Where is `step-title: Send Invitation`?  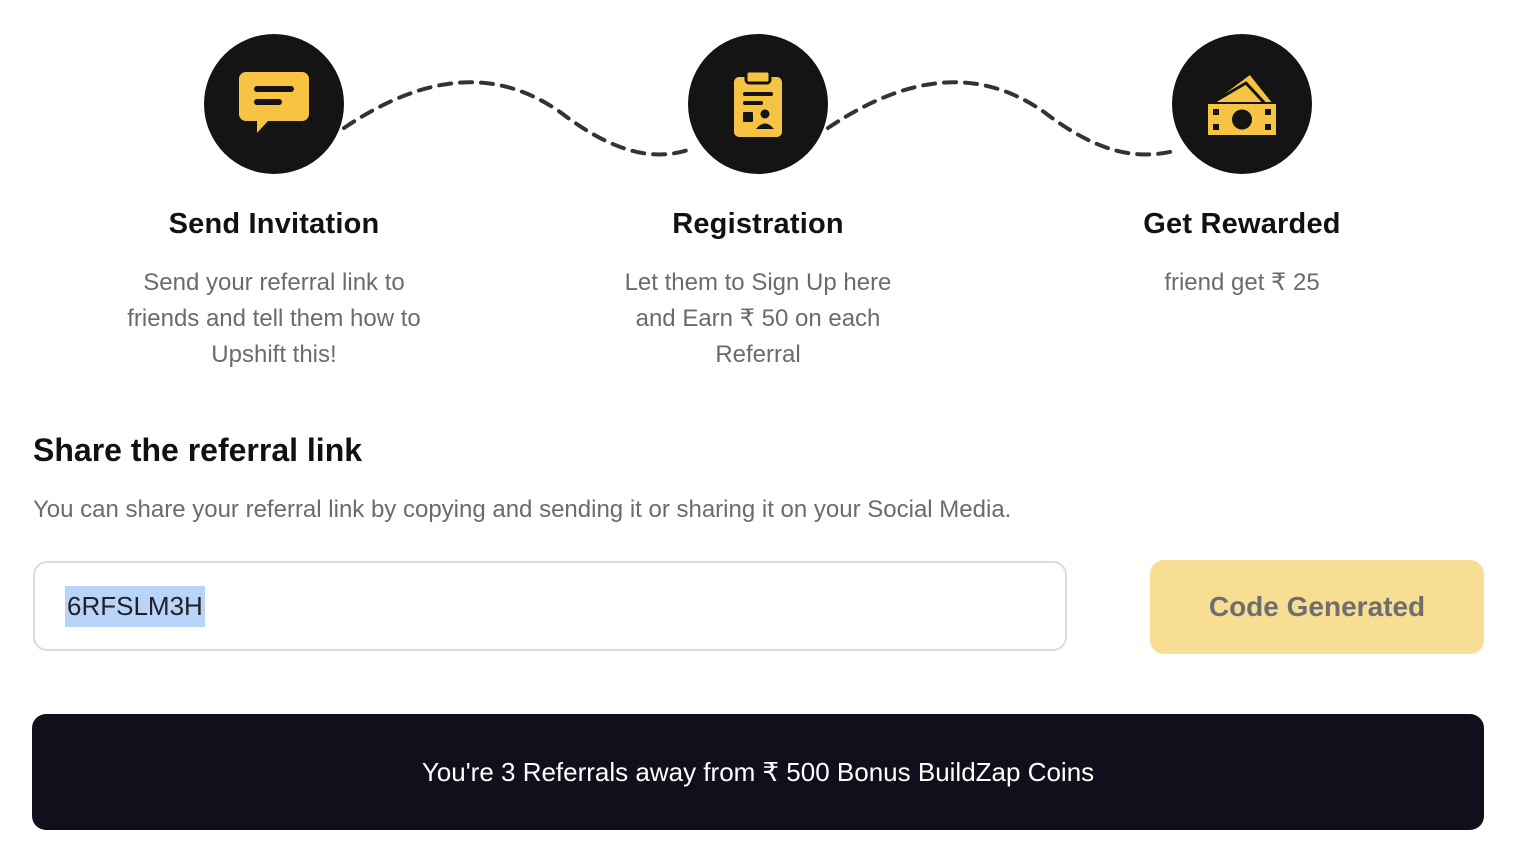 step-title: Send Invitation is located at coordinates (274, 224).